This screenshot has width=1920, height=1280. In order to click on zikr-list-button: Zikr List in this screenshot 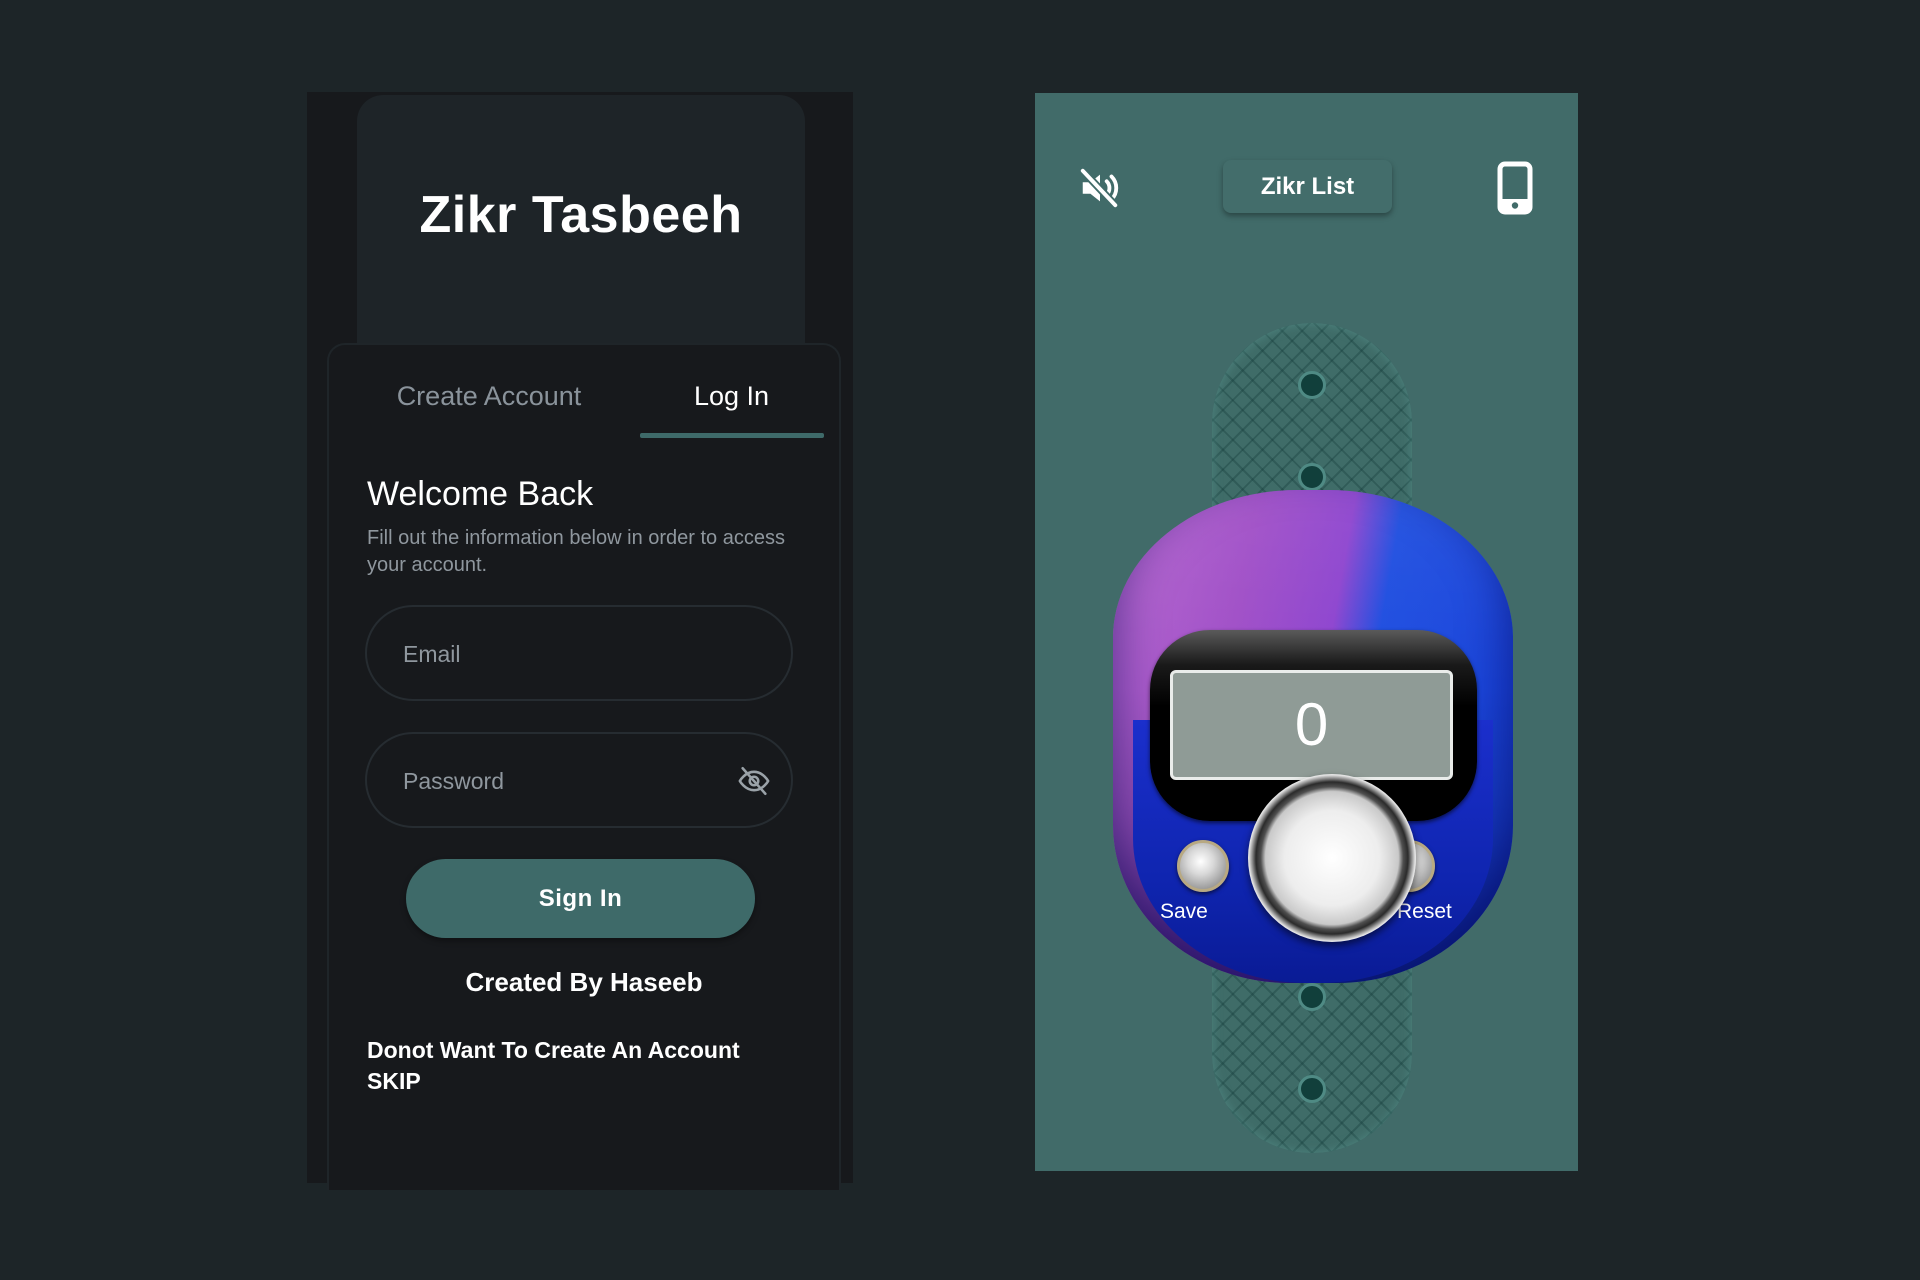, I will do `click(1307, 186)`.